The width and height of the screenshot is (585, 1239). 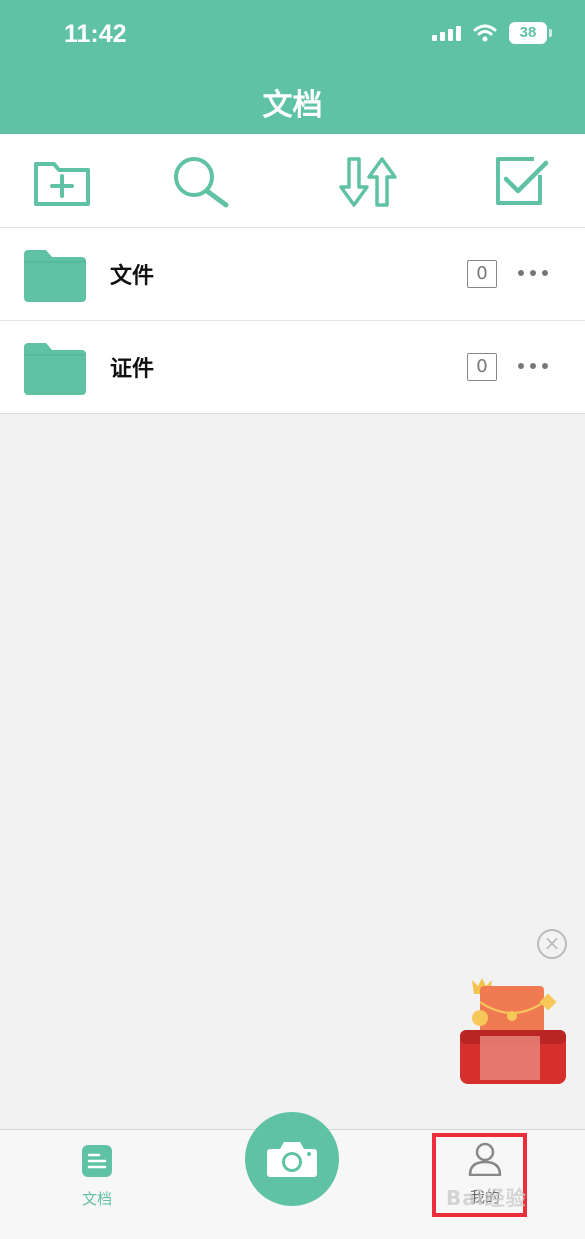 What do you see at coordinates (514, 1031) in the screenshot?
I see `red-envelope-icon` at bounding box center [514, 1031].